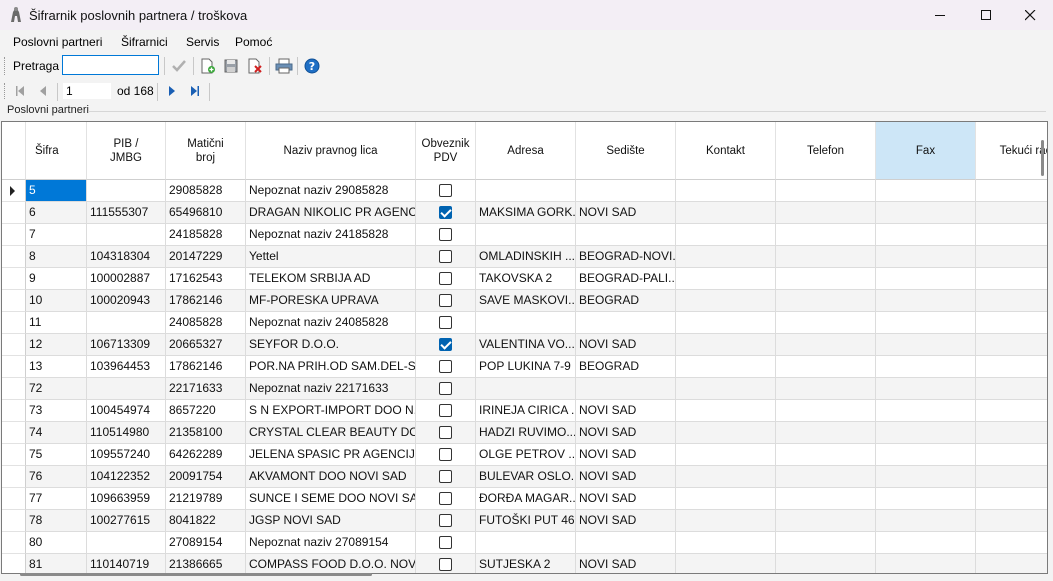  I want to click on cell-naziv: Nepoznat naziv 27089154, so click(331, 543).